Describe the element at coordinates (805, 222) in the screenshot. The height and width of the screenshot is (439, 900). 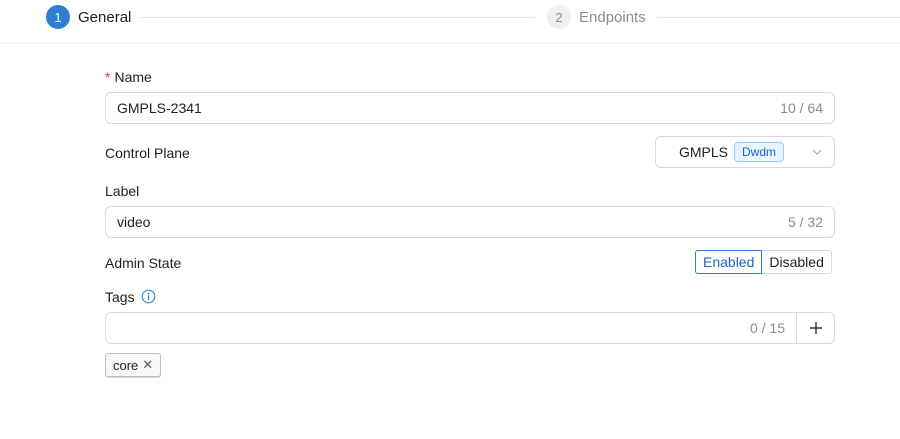
I see `label-char-counter: 5 / 32` at that location.